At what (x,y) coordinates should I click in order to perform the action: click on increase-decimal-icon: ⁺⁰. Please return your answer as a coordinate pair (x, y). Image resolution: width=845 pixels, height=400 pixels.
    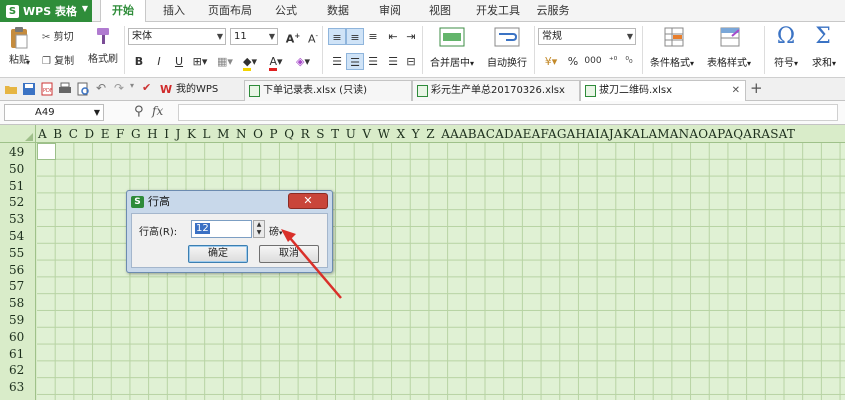
    Looking at the image, I should click on (613, 61).